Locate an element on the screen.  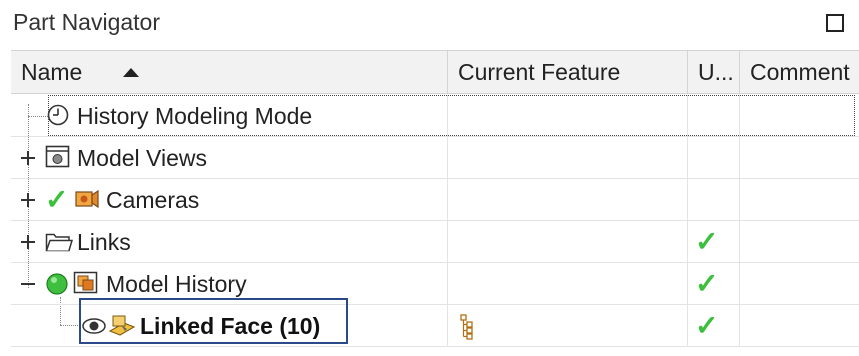
column-comment-label: Comment is located at coordinates (800, 72).